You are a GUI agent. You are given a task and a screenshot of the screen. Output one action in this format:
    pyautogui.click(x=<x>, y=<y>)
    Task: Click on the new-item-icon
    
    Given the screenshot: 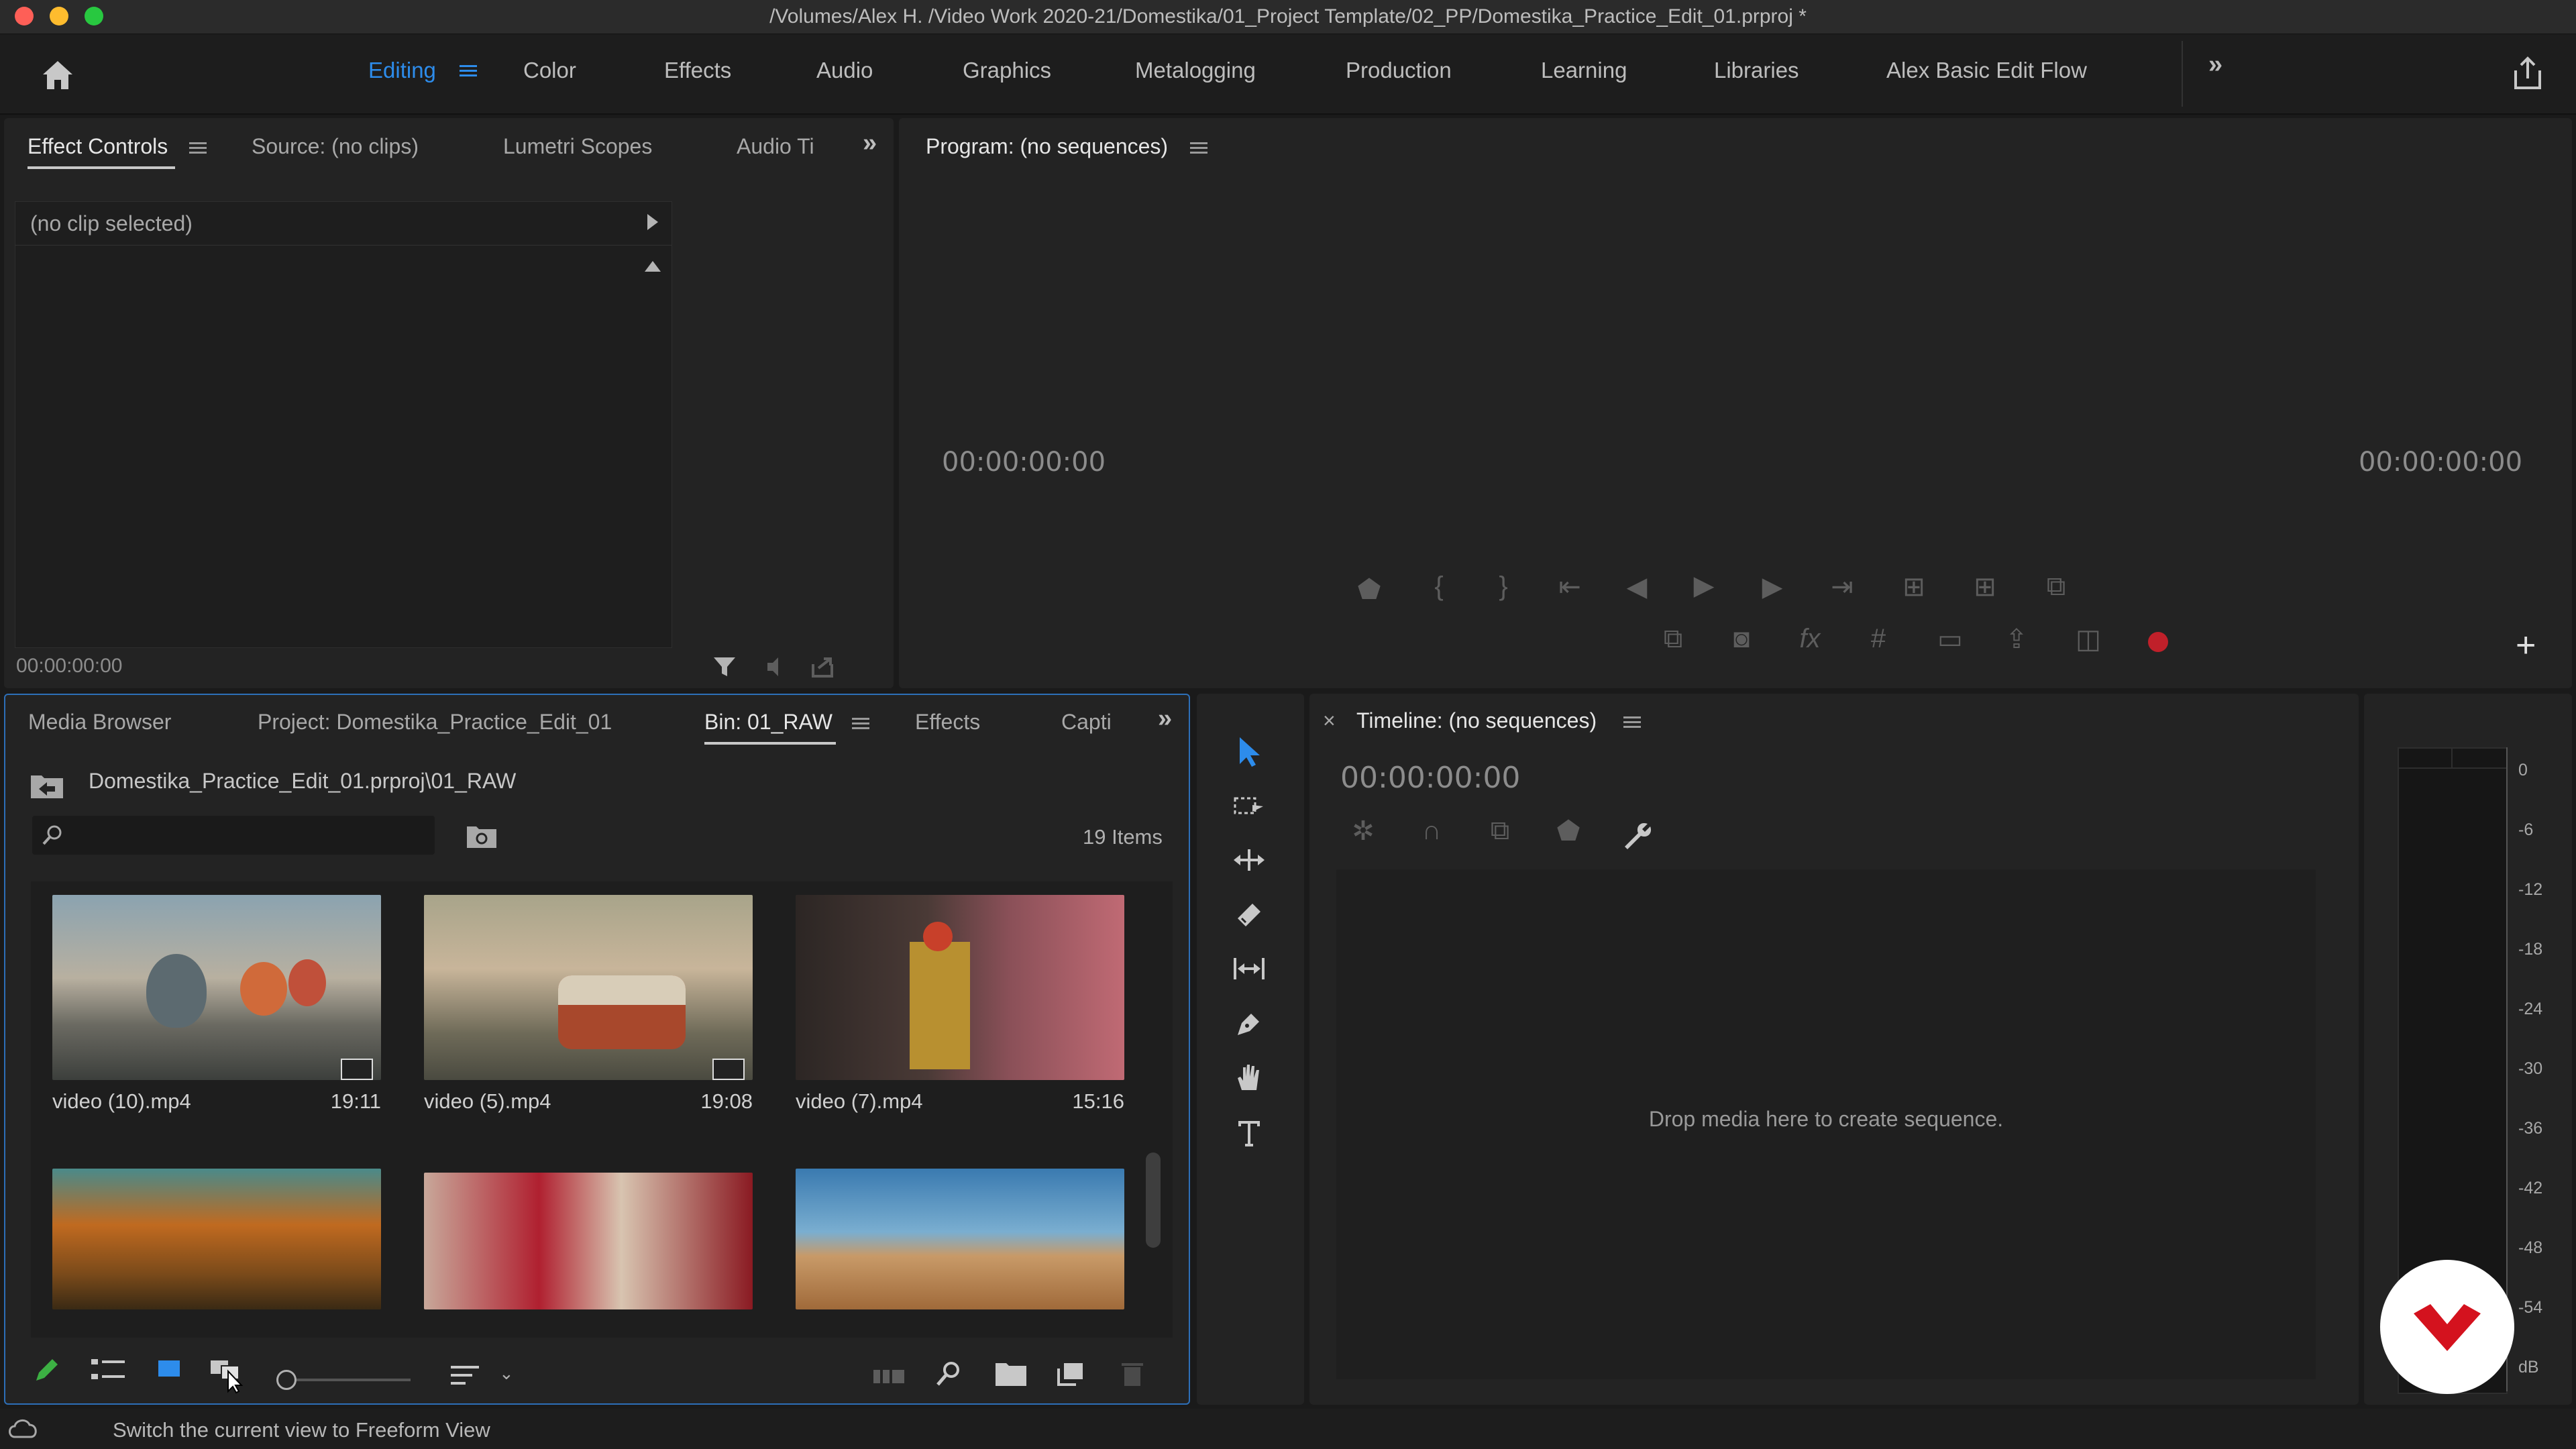 What is the action you would take?
    pyautogui.click(x=1070, y=1373)
    